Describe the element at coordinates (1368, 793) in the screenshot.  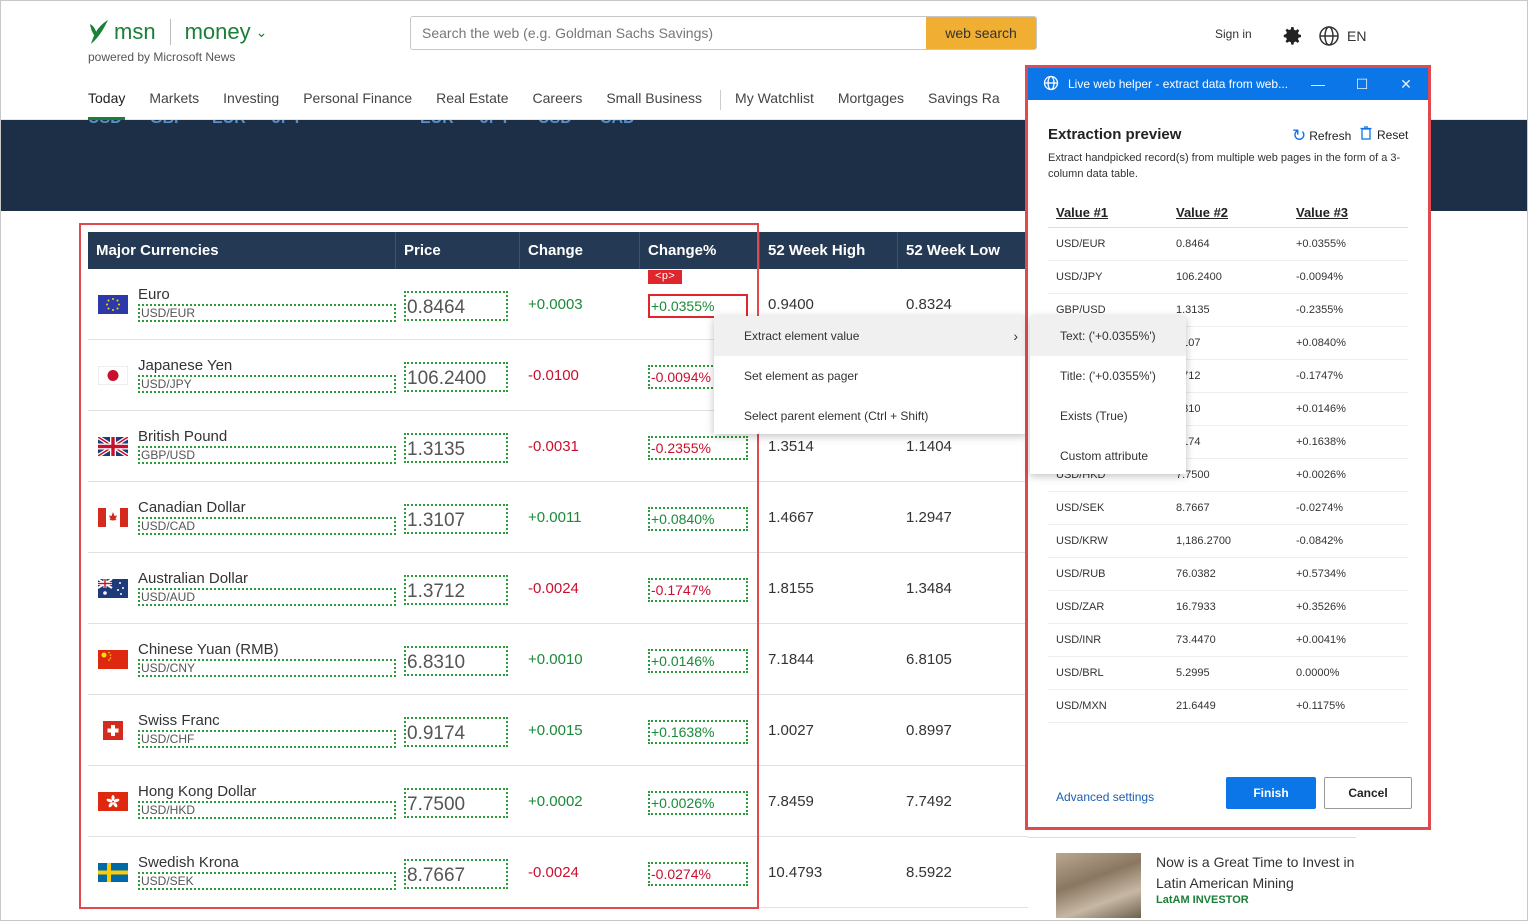
I see `cancel-button: Cancel` at that location.